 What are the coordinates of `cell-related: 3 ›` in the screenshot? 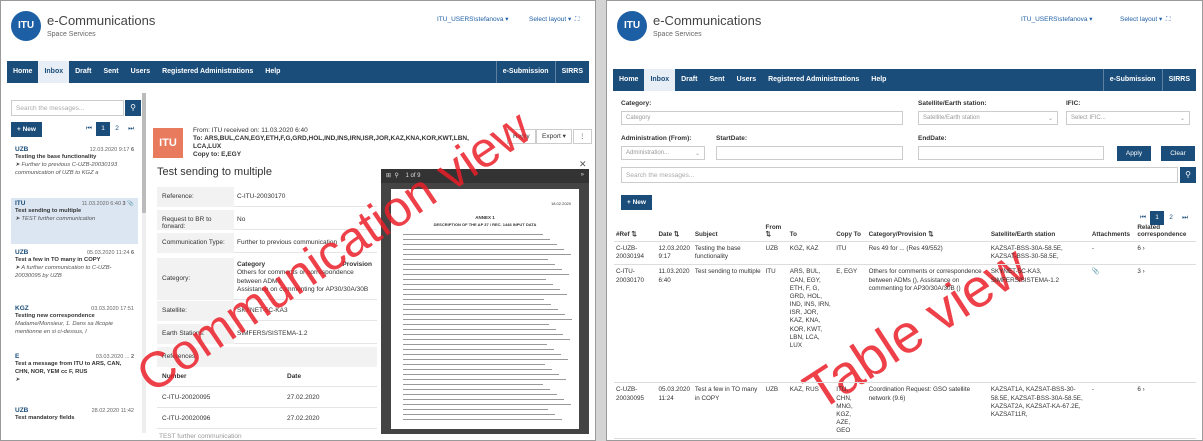 It's located at (1165, 324).